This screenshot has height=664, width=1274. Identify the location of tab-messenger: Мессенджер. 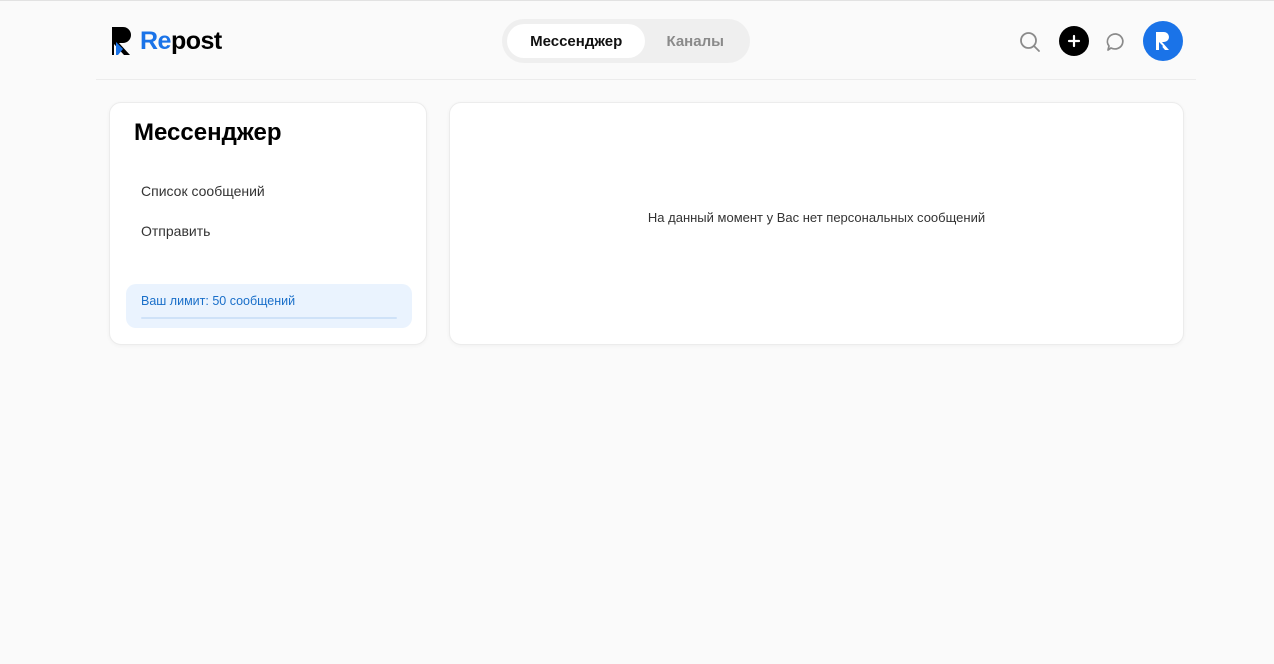
(576, 41).